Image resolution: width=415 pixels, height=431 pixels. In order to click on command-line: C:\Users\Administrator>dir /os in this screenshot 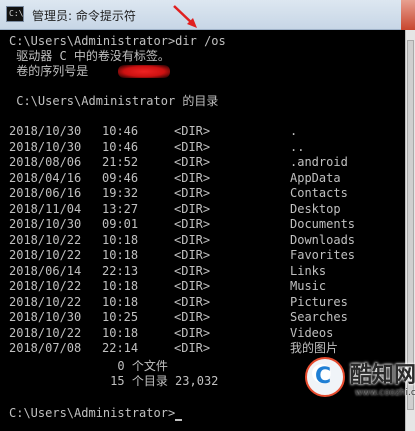, I will do `click(117, 41)`.